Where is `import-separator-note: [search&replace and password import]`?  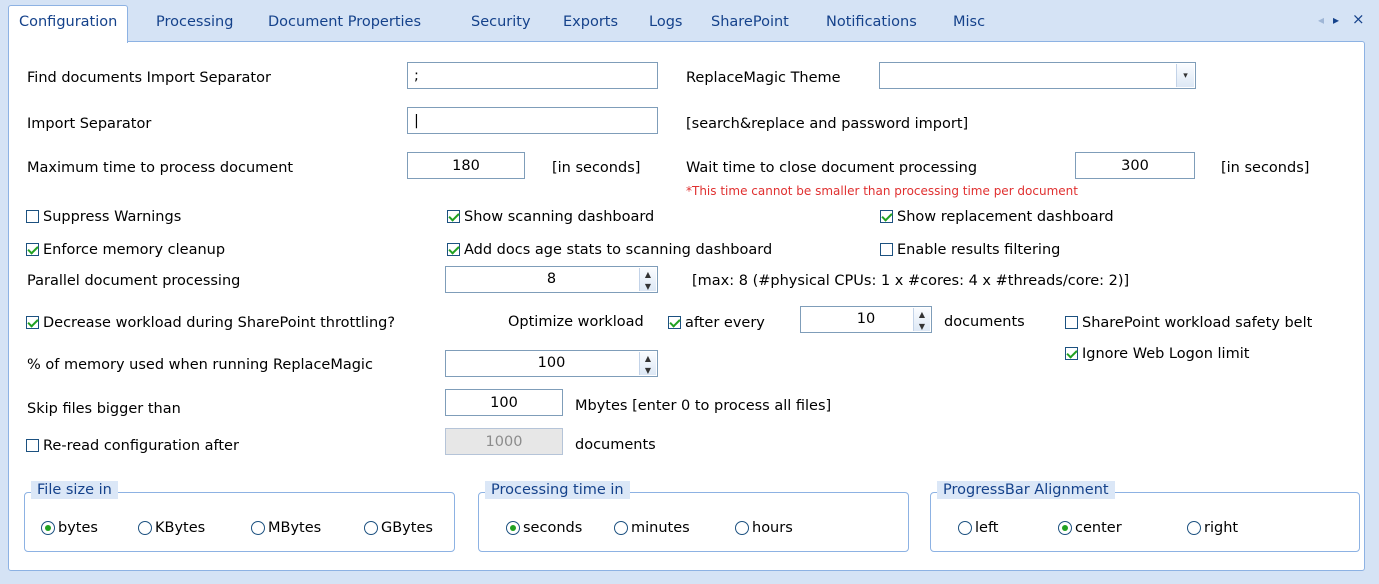
import-separator-note: [search&replace and password import] is located at coordinates (827, 124).